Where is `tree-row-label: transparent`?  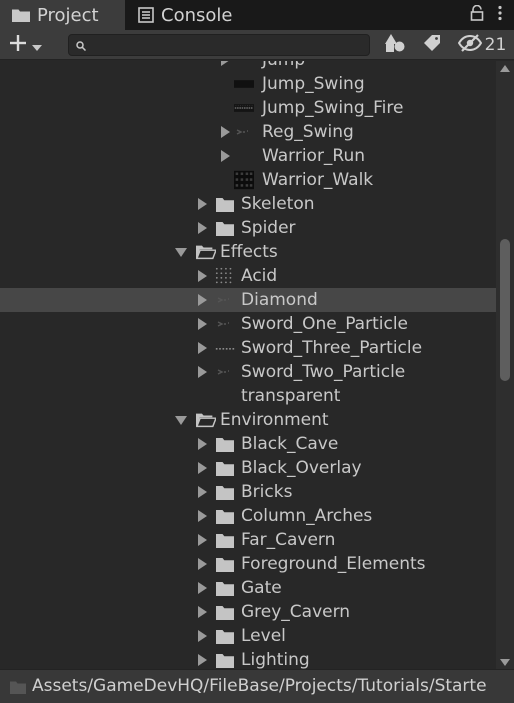
tree-row-label: transparent is located at coordinates (291, 396).